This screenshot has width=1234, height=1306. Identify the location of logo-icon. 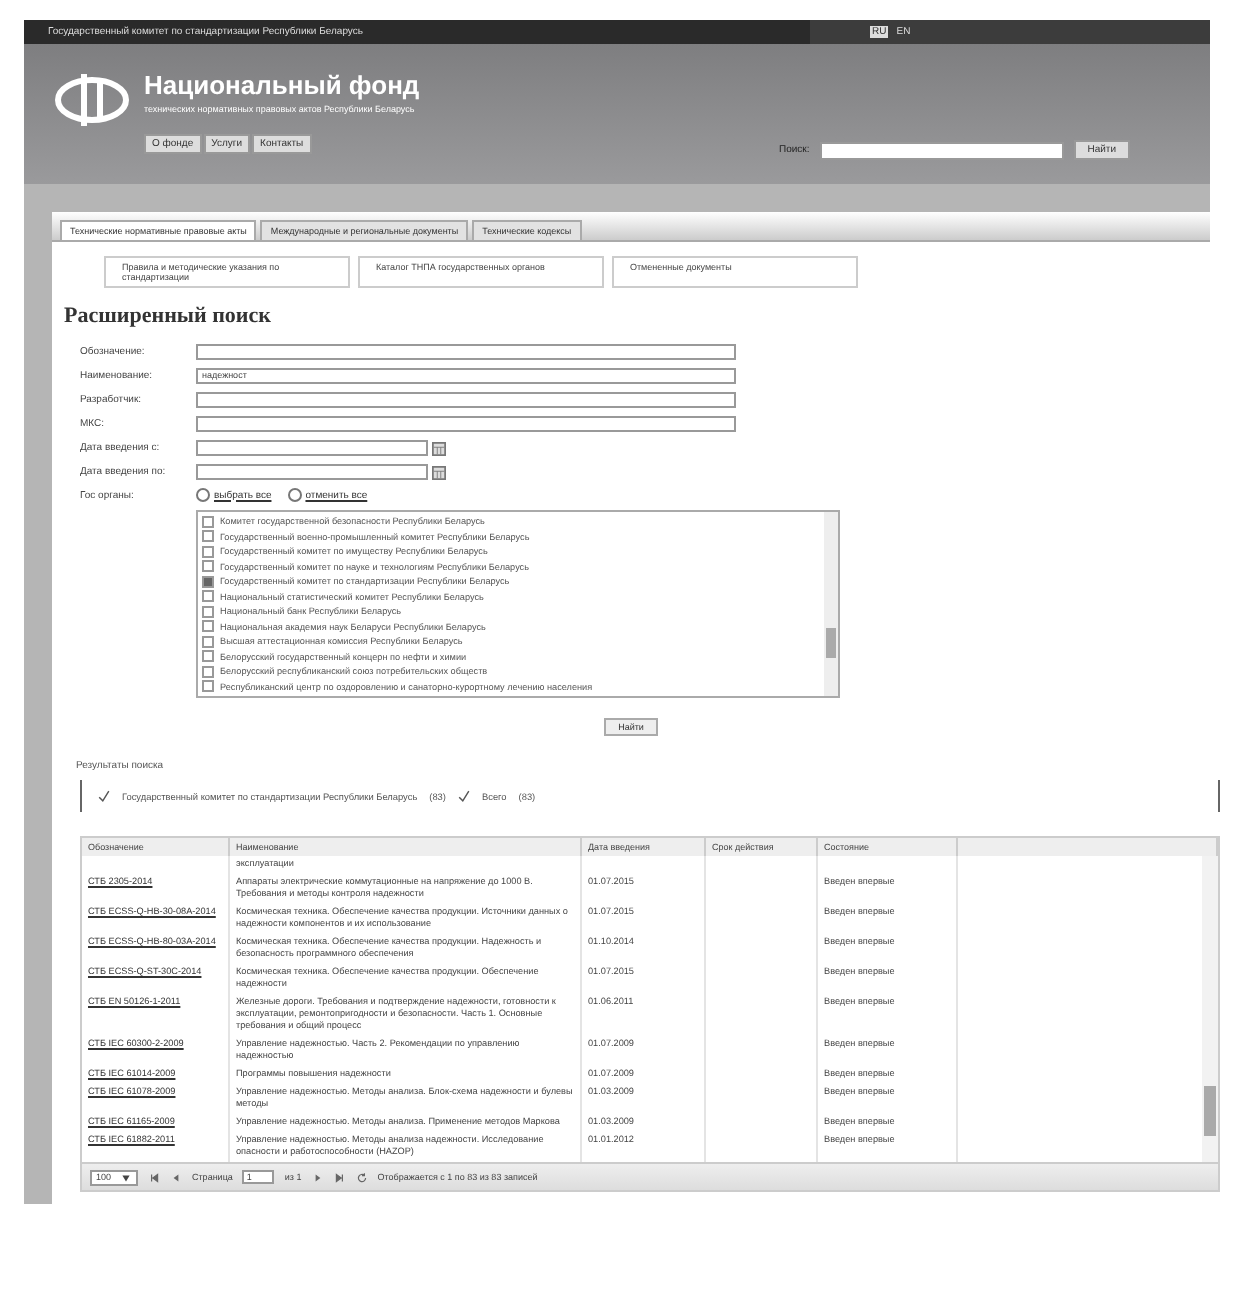
(92, 100).